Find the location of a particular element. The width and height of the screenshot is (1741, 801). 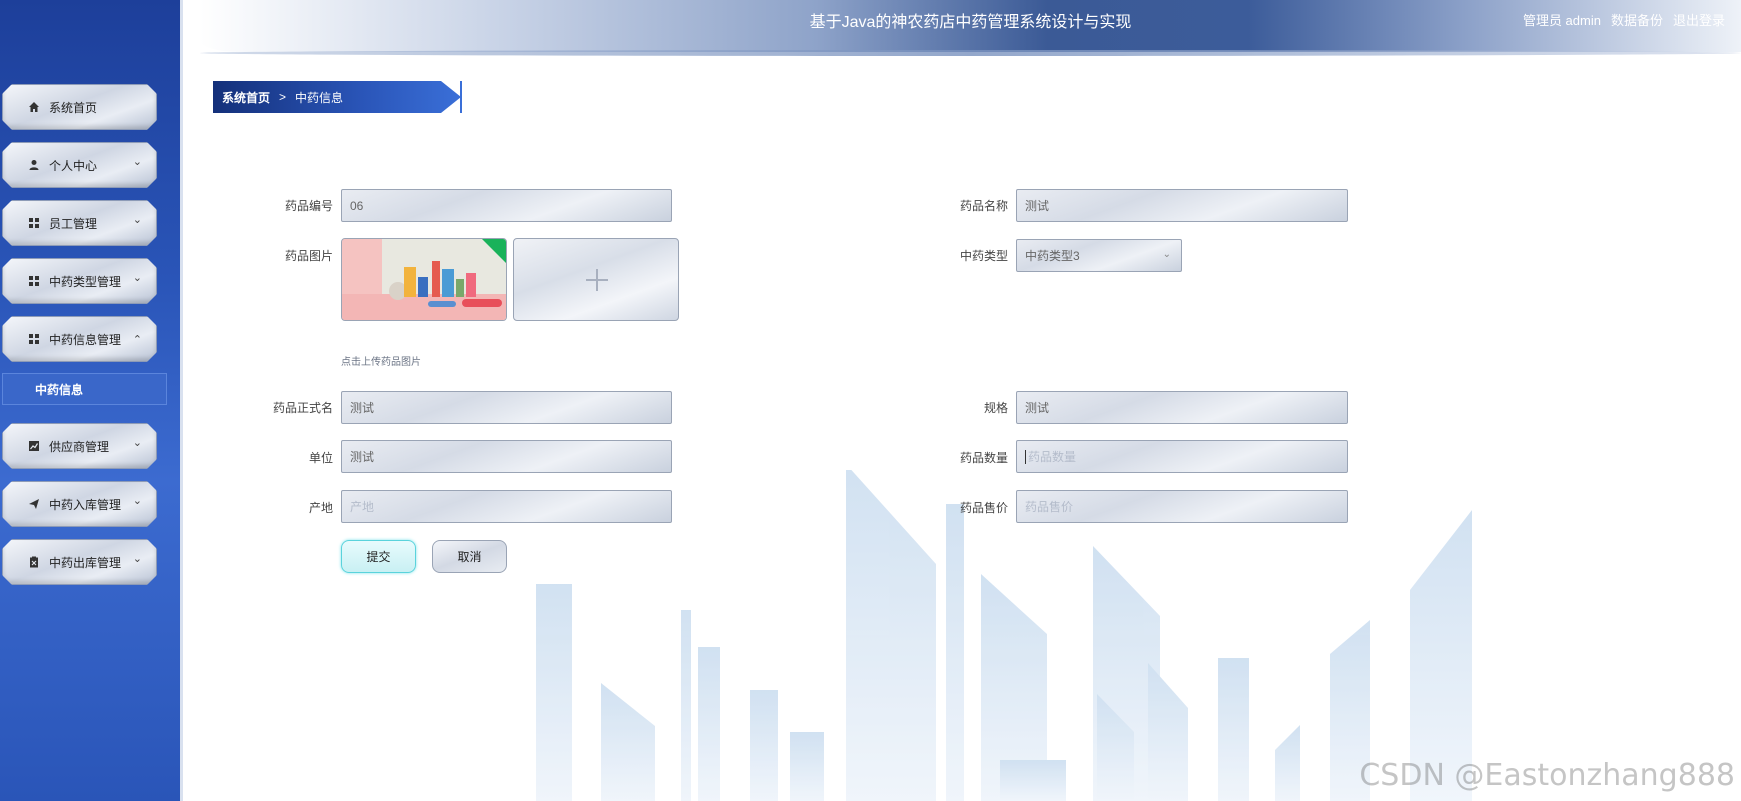

sidebar-item-label: 个人中心 is located at coordinates (73, 165).